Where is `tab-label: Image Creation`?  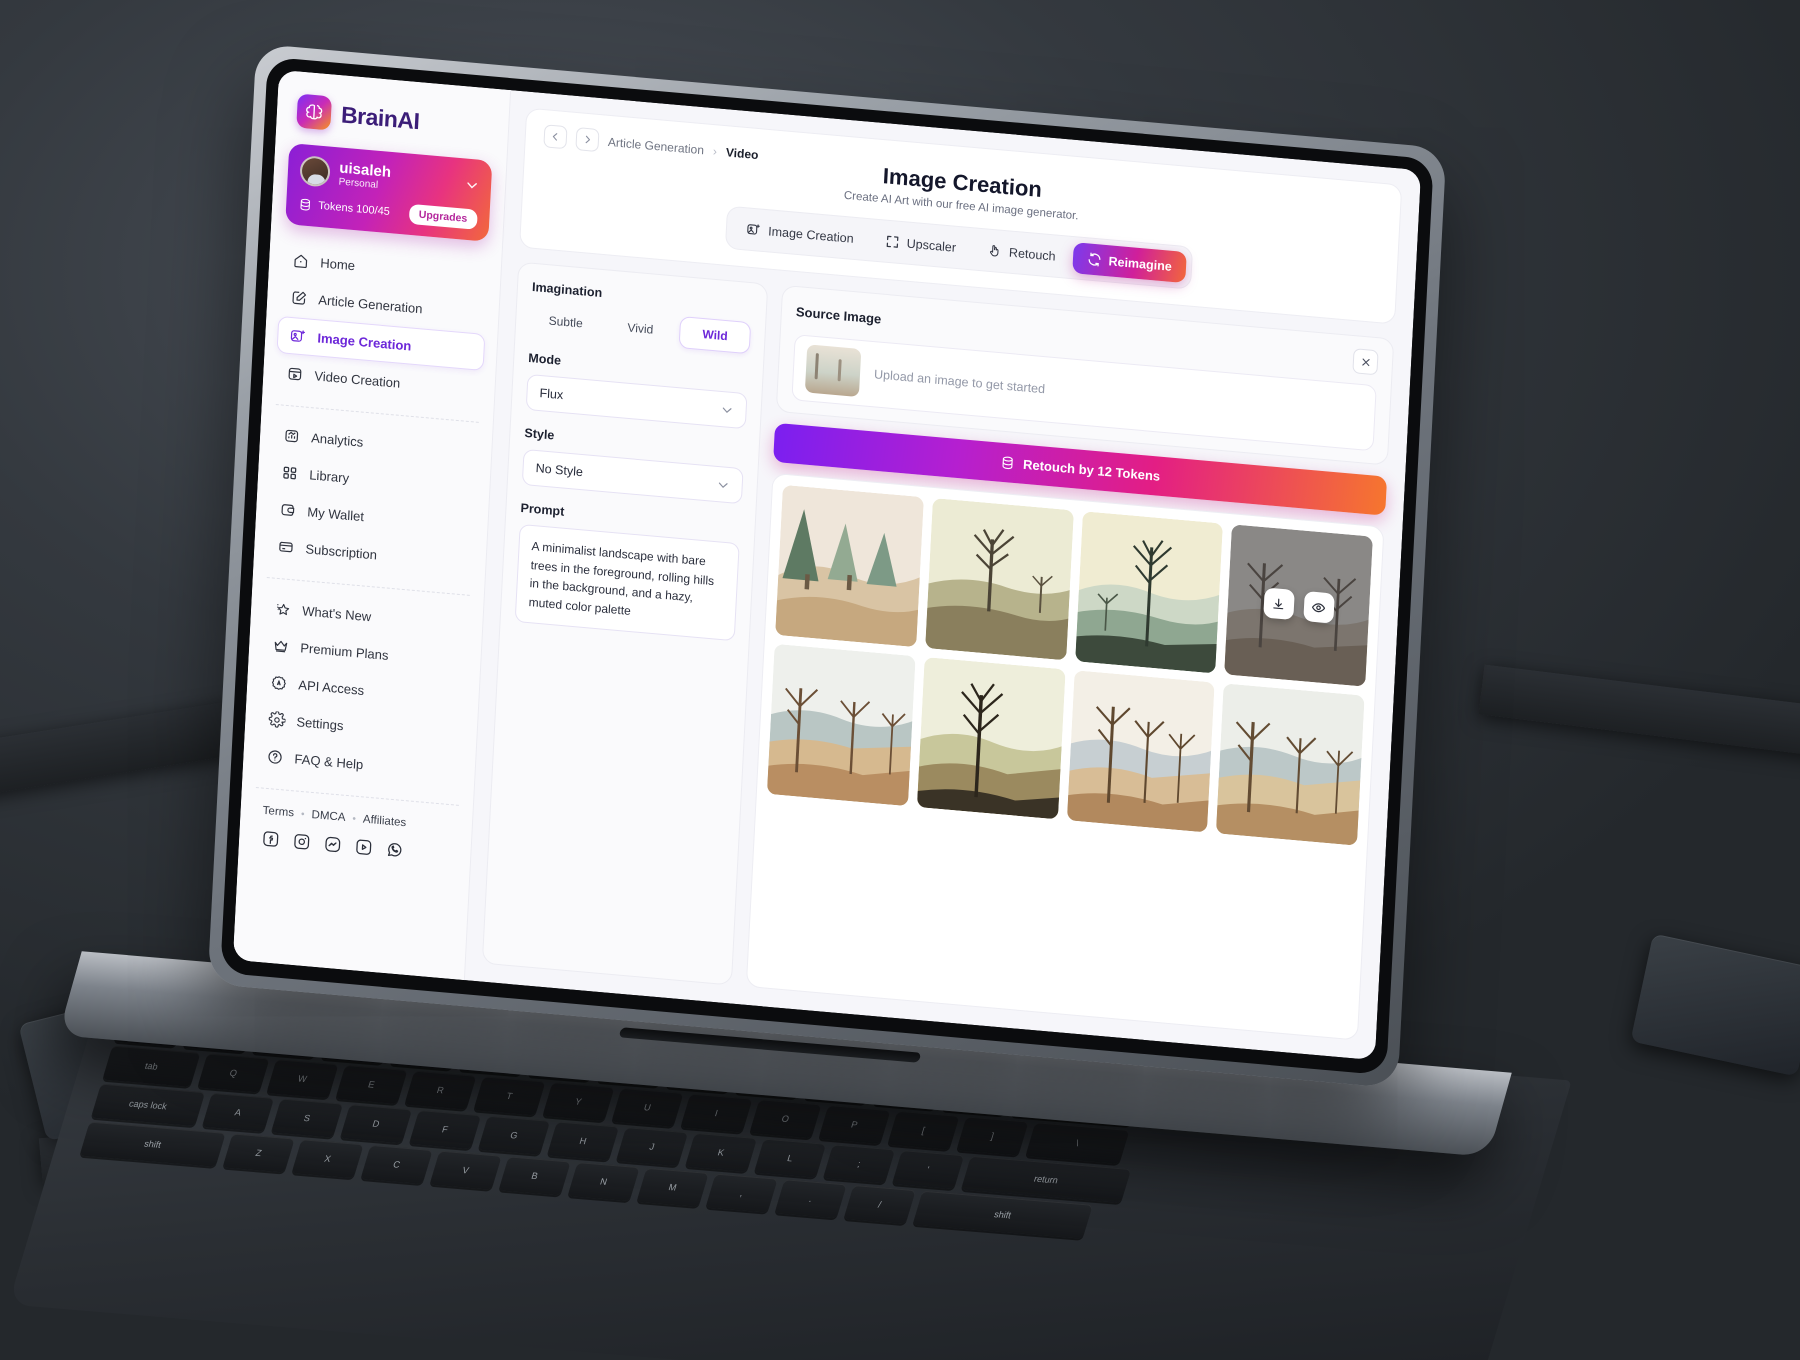
tab-label: Image Creation is located at coordinates (811, 234).